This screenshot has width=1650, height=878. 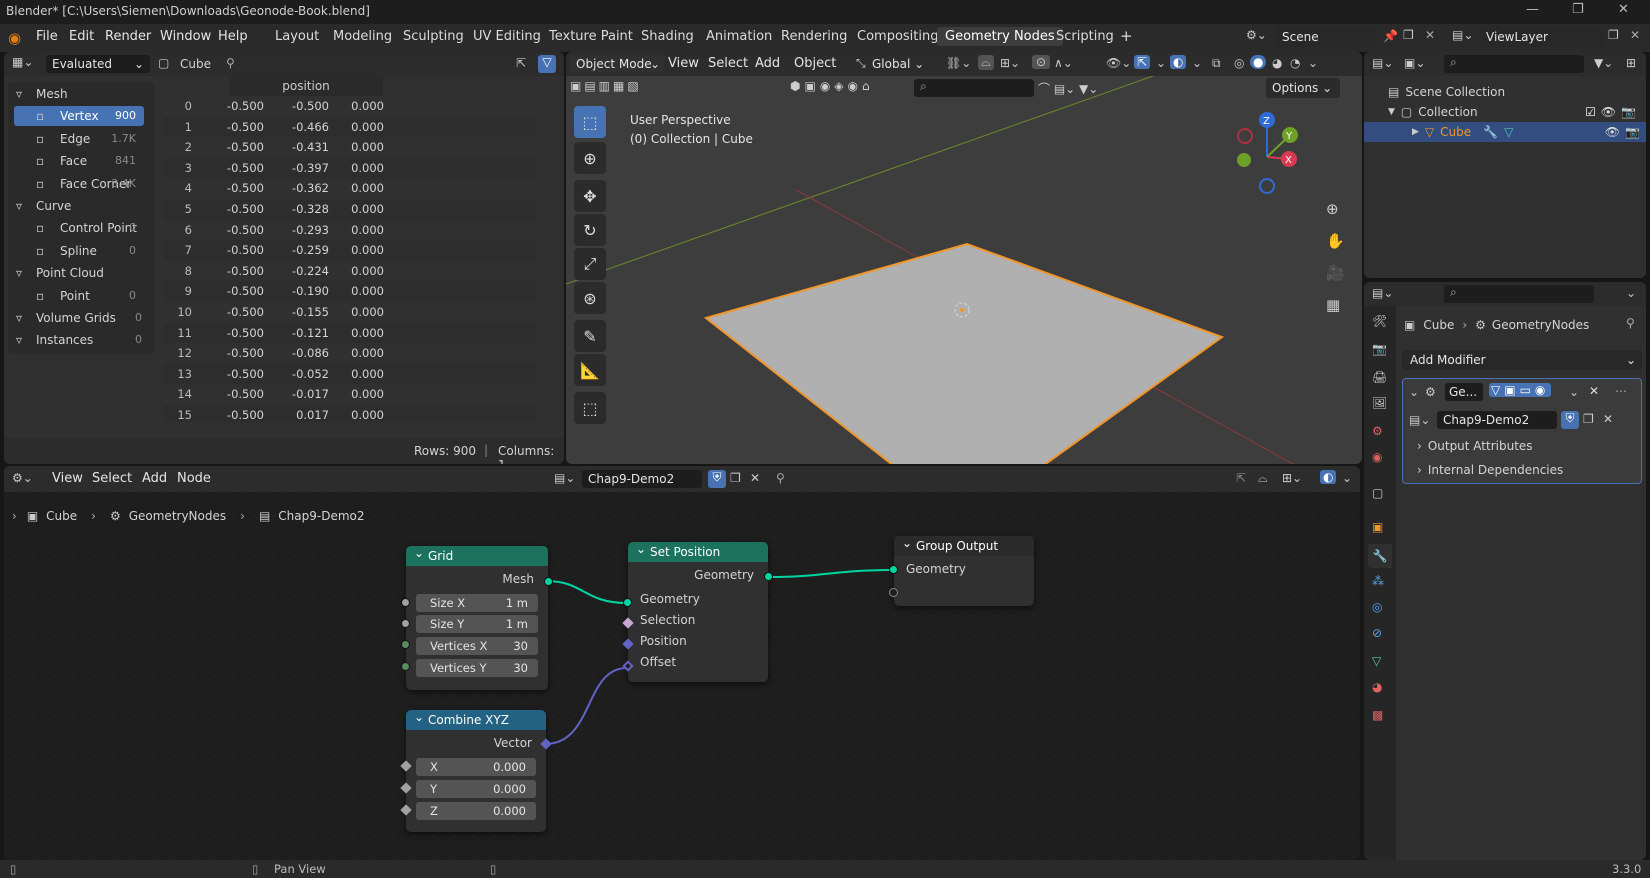 What do you see at coordinates (739, 36) in the screenshot?
I see `tab-animation: Animation` at bounding box center [739, 36].